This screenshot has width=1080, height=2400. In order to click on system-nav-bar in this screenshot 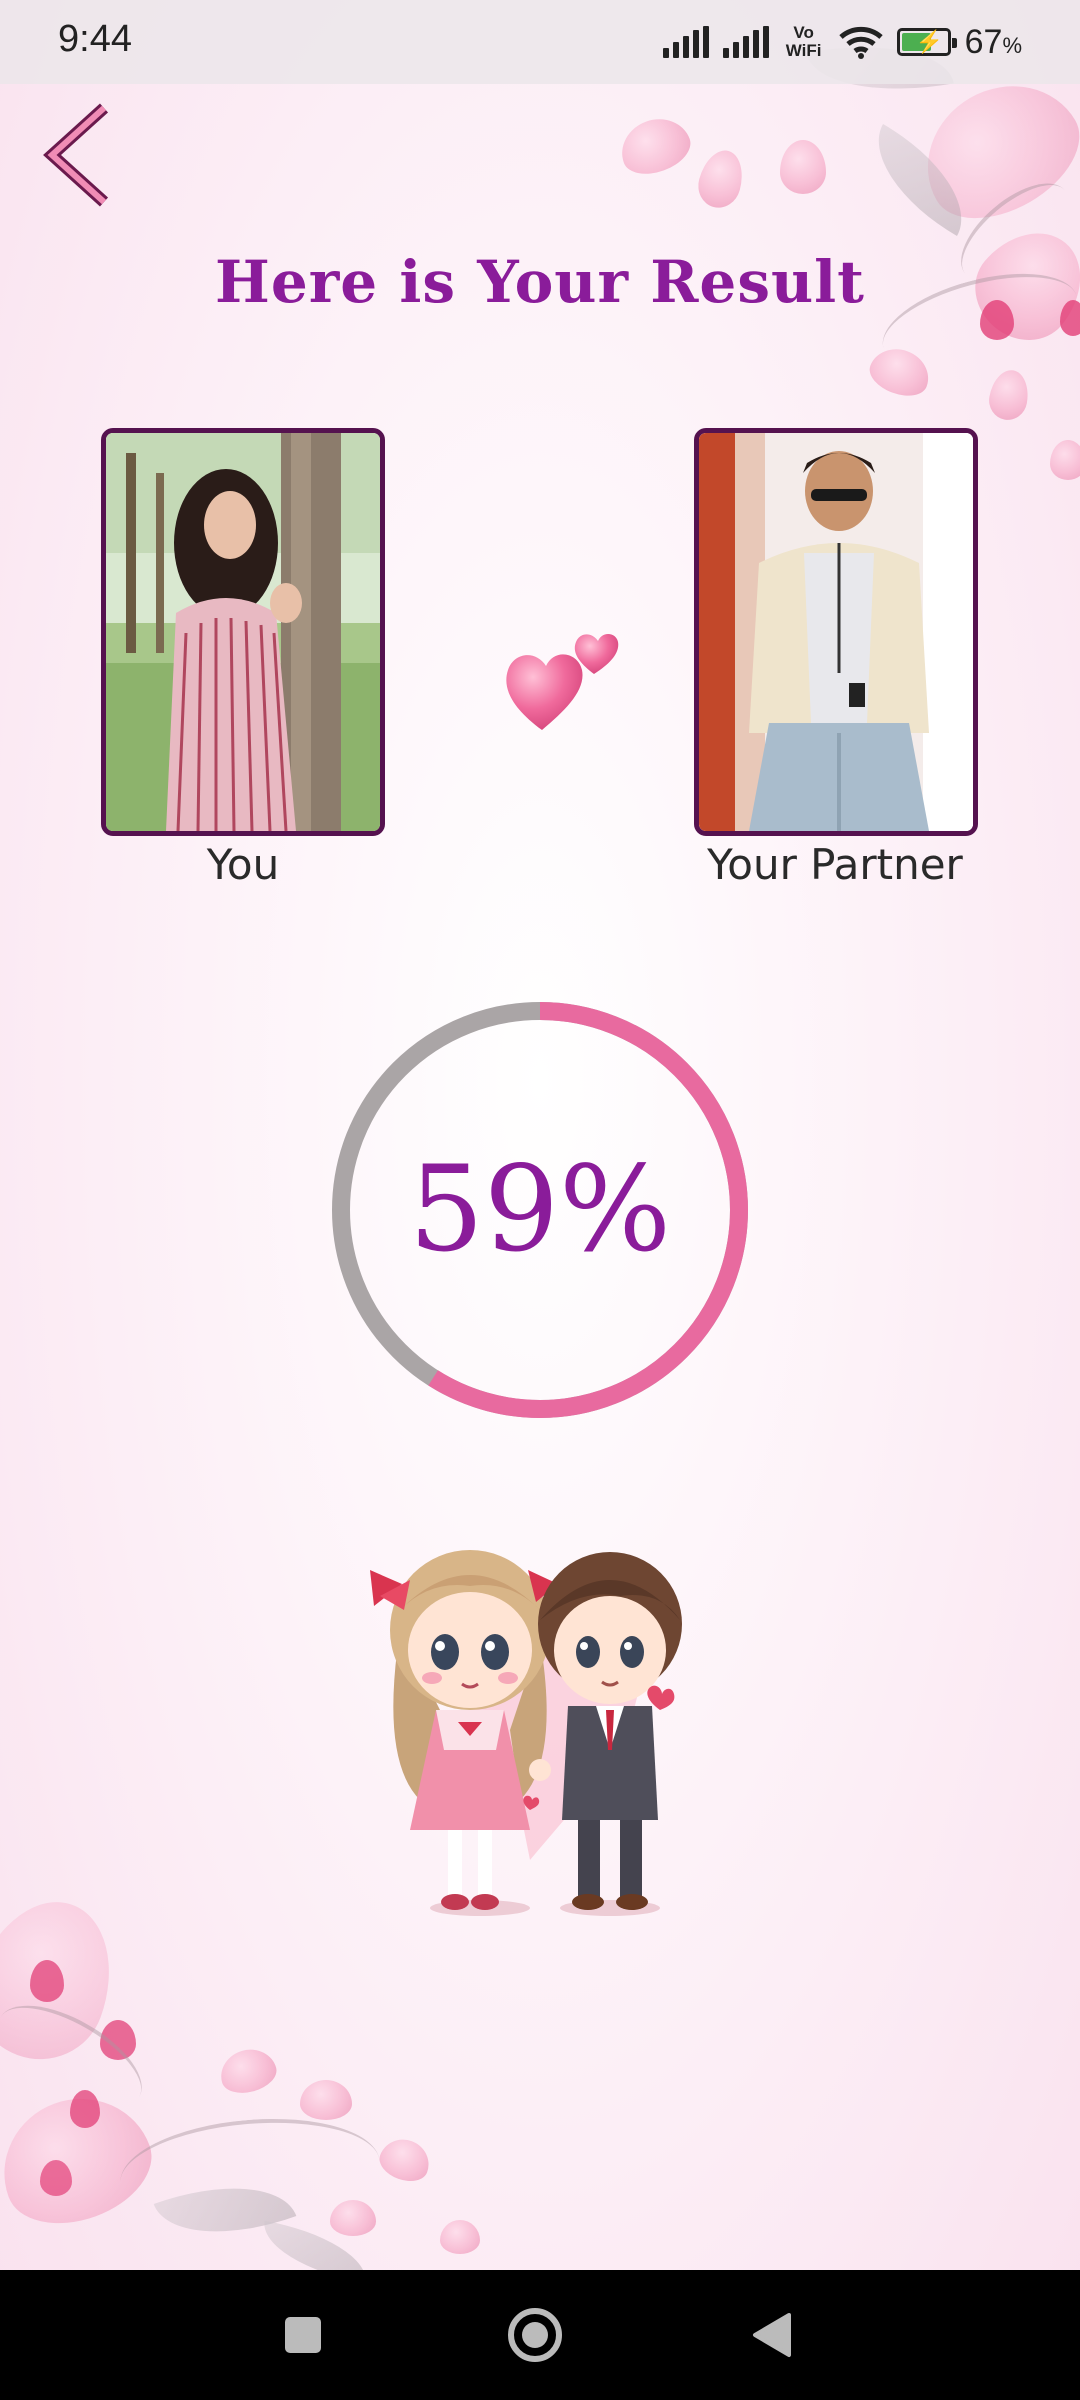, I will do `click(540, 2335)`.